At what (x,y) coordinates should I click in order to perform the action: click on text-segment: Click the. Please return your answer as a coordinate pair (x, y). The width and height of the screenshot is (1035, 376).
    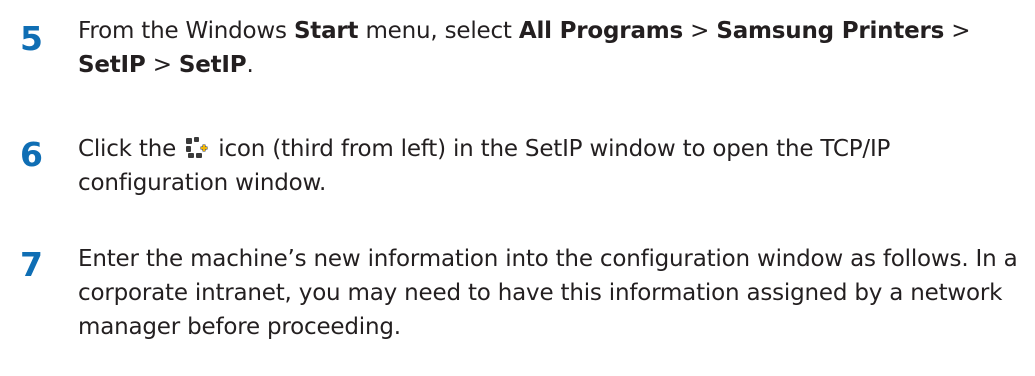
    Looking at the image, I should click on (131, 149).